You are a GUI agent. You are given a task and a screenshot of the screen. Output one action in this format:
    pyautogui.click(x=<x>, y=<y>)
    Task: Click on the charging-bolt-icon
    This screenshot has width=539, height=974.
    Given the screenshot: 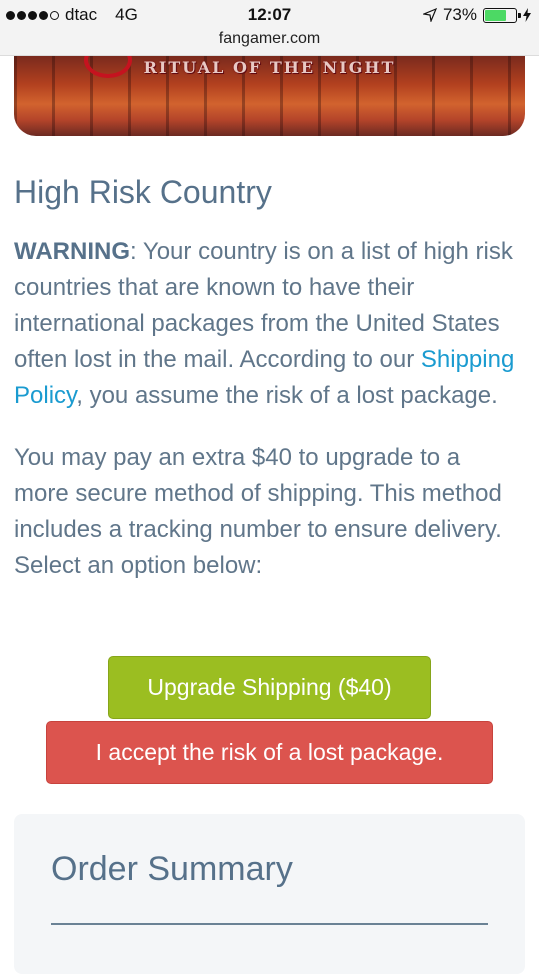 What is the action you would take?
    pyautogui.click(x=527, y=15)
    